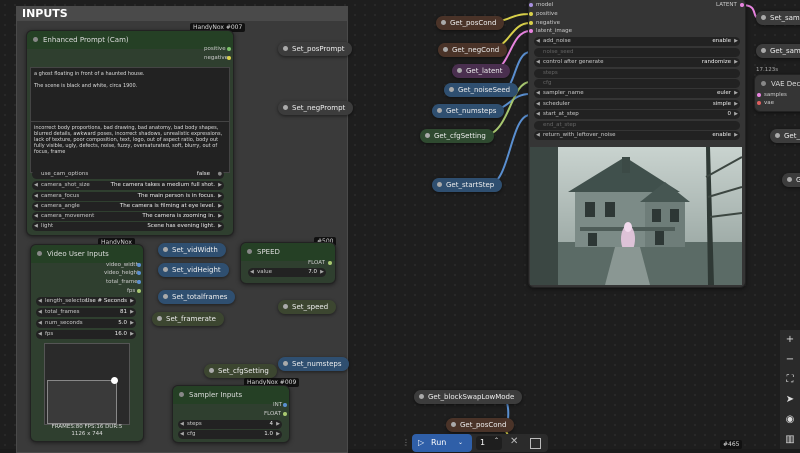 The width and height of the screenshot is (800, 453). I want to click on number-speed-value: ◀ value 7.0 ▶, so click(287, 272).